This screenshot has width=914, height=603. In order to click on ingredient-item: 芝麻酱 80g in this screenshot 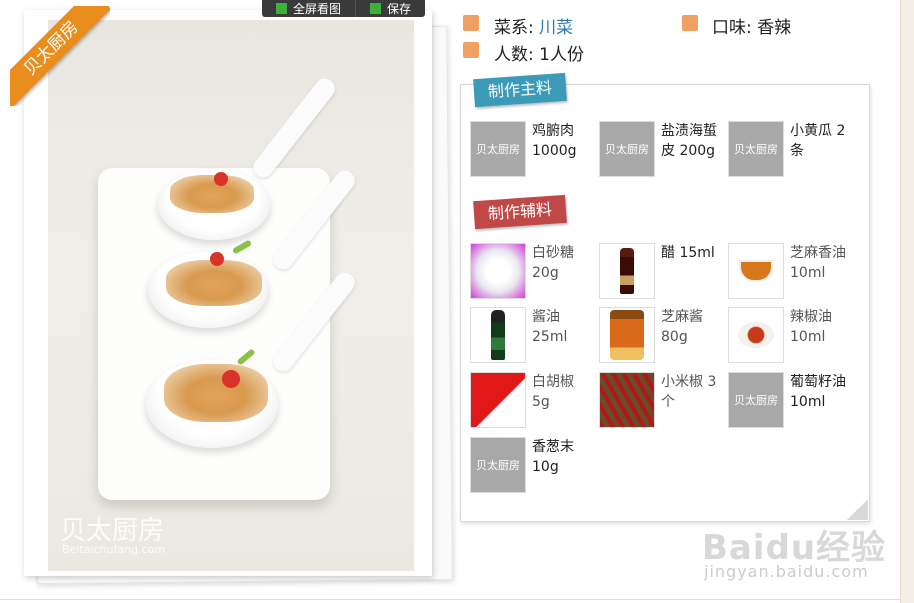, I will do `click(661, 337)`.